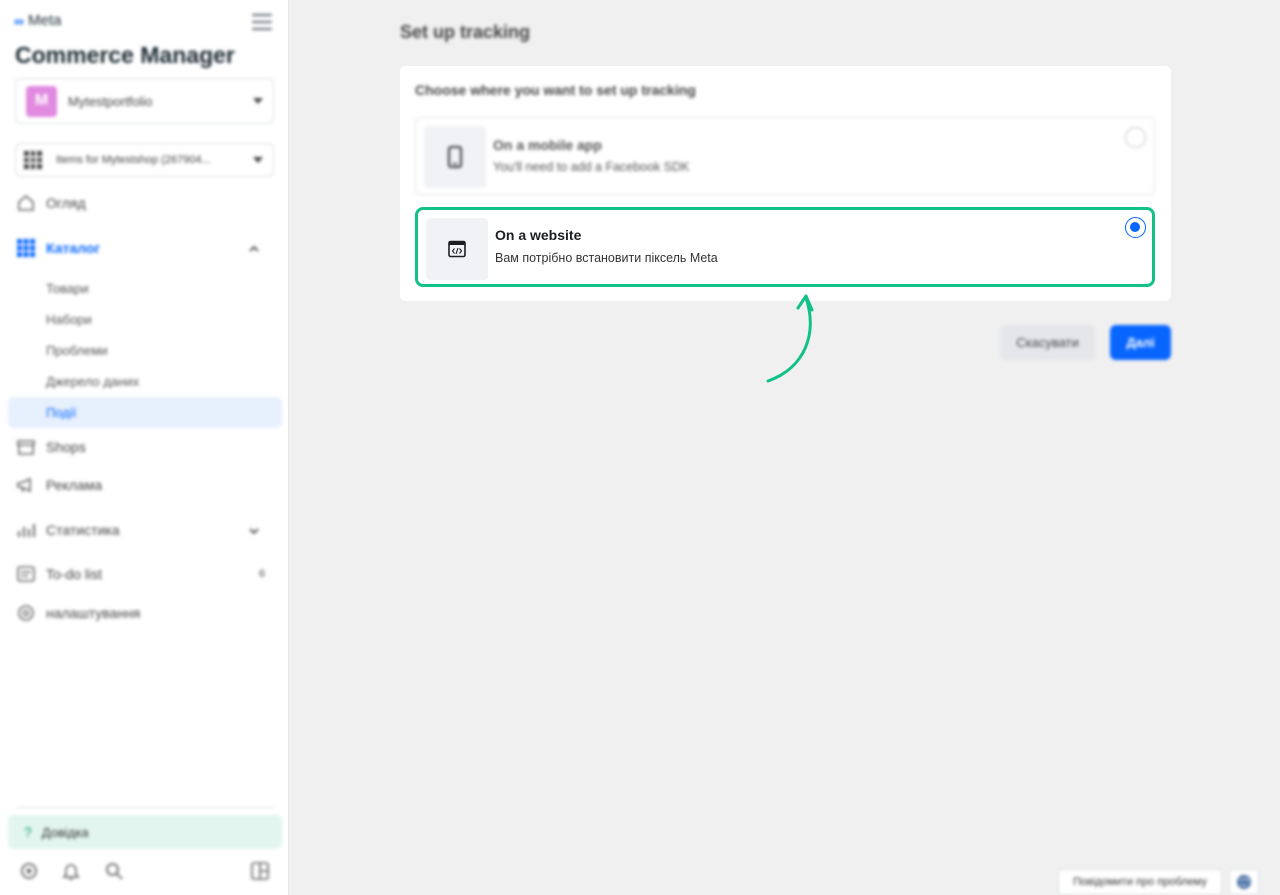  What do you see at coordinates (114, 871) in the screenshot?
I see `search-icon` at bounding box center [114, 871].